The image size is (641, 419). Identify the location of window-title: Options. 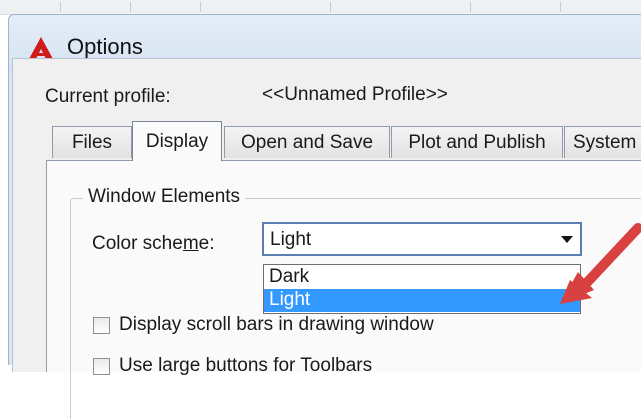
(105, 46).